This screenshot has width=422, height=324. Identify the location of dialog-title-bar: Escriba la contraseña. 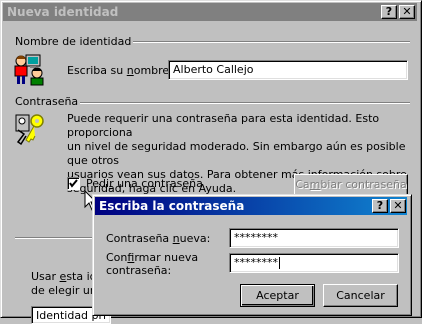
(251, 206).